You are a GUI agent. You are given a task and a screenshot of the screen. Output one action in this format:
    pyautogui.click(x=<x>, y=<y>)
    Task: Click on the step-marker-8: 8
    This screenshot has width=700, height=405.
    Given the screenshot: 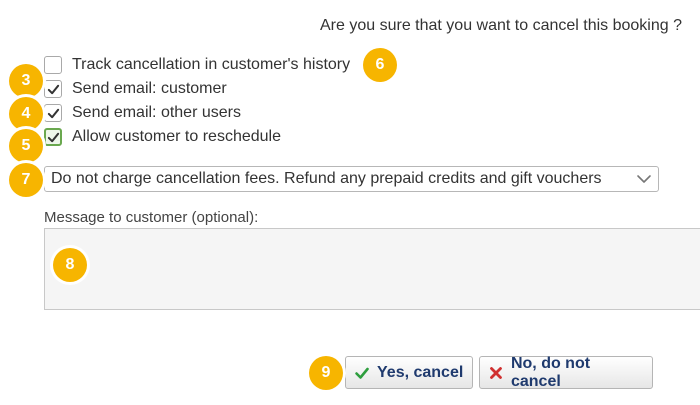 What is the action you would take?
    pyautogui.click(x=70, y=265)
    